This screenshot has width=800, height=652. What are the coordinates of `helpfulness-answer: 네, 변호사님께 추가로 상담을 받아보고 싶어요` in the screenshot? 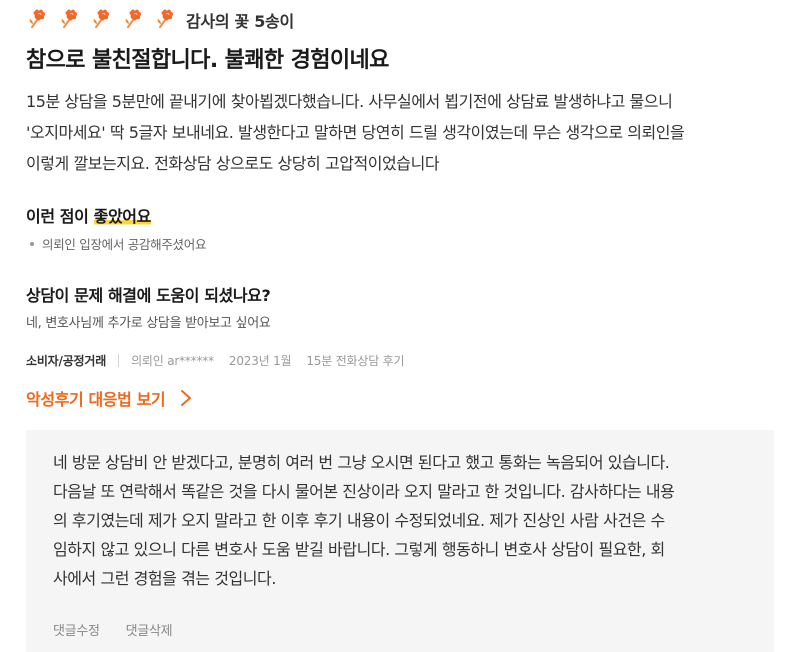 It's located at (148, 323).